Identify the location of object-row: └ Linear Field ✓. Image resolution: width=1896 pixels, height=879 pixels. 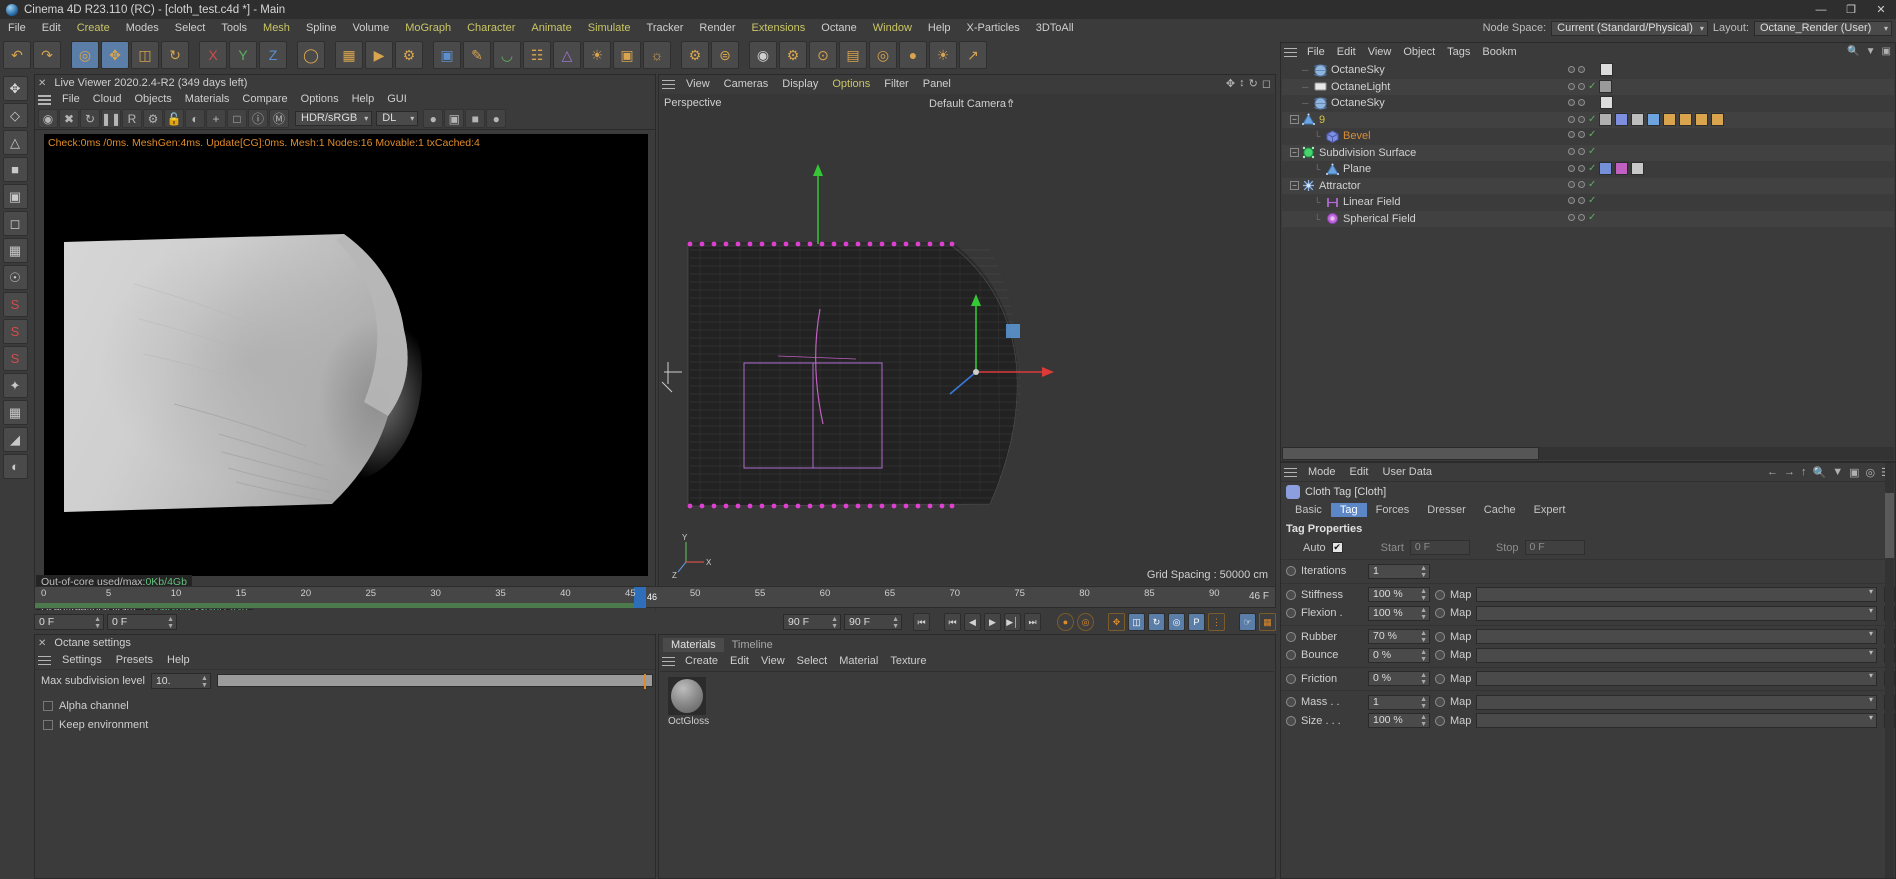
(1588, 202).